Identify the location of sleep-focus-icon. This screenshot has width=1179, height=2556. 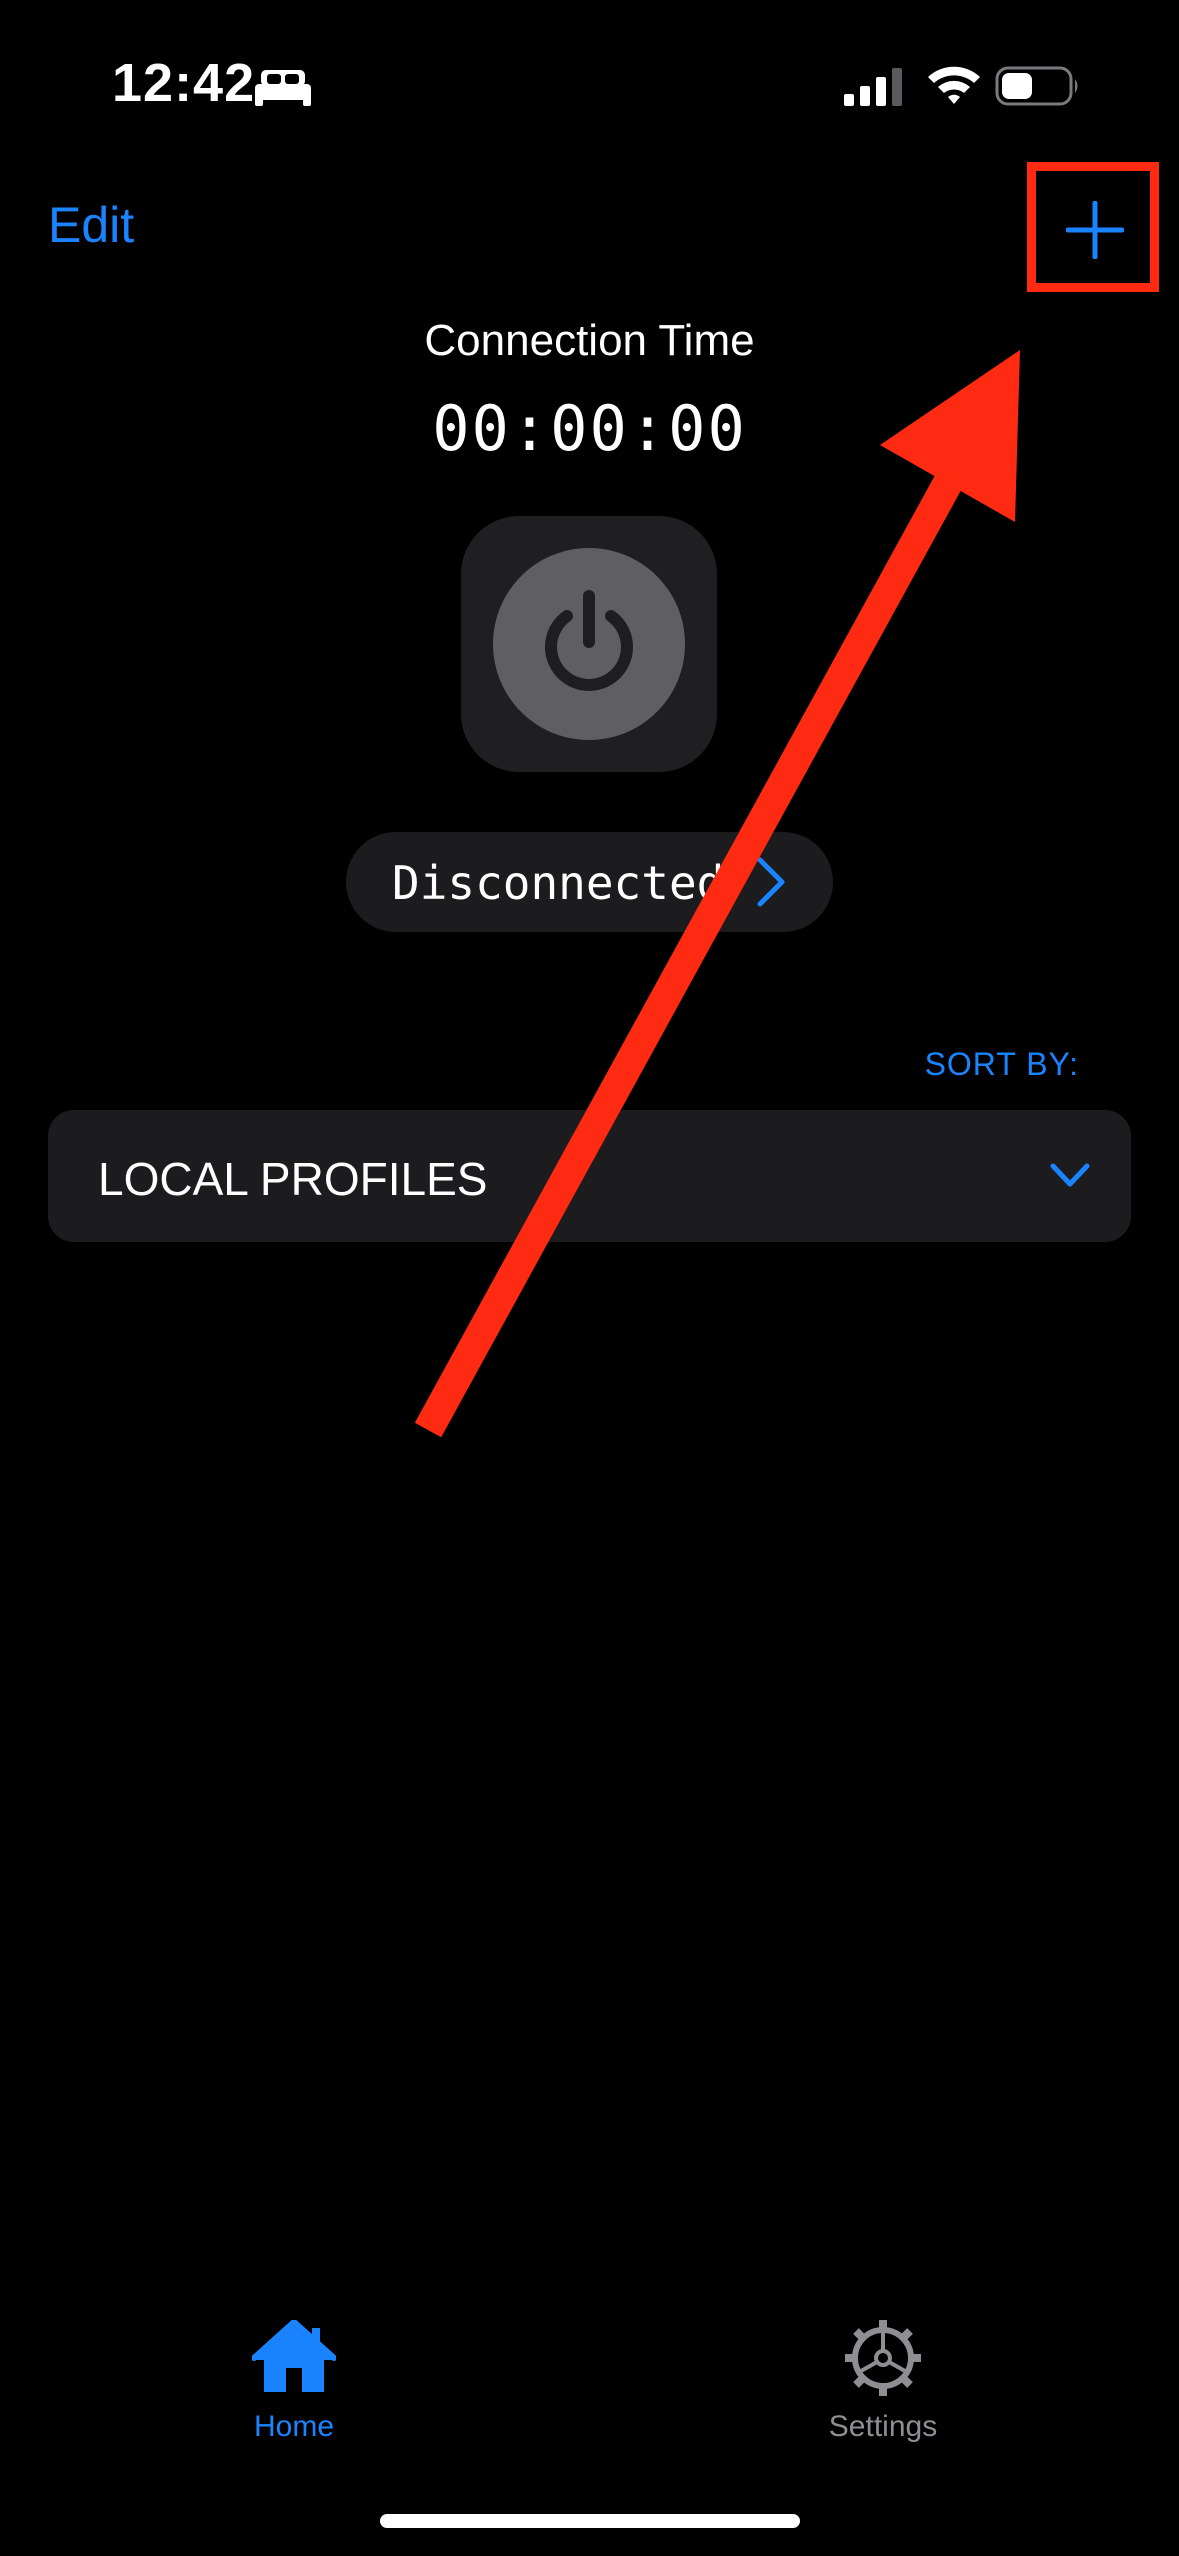
(283, 88).